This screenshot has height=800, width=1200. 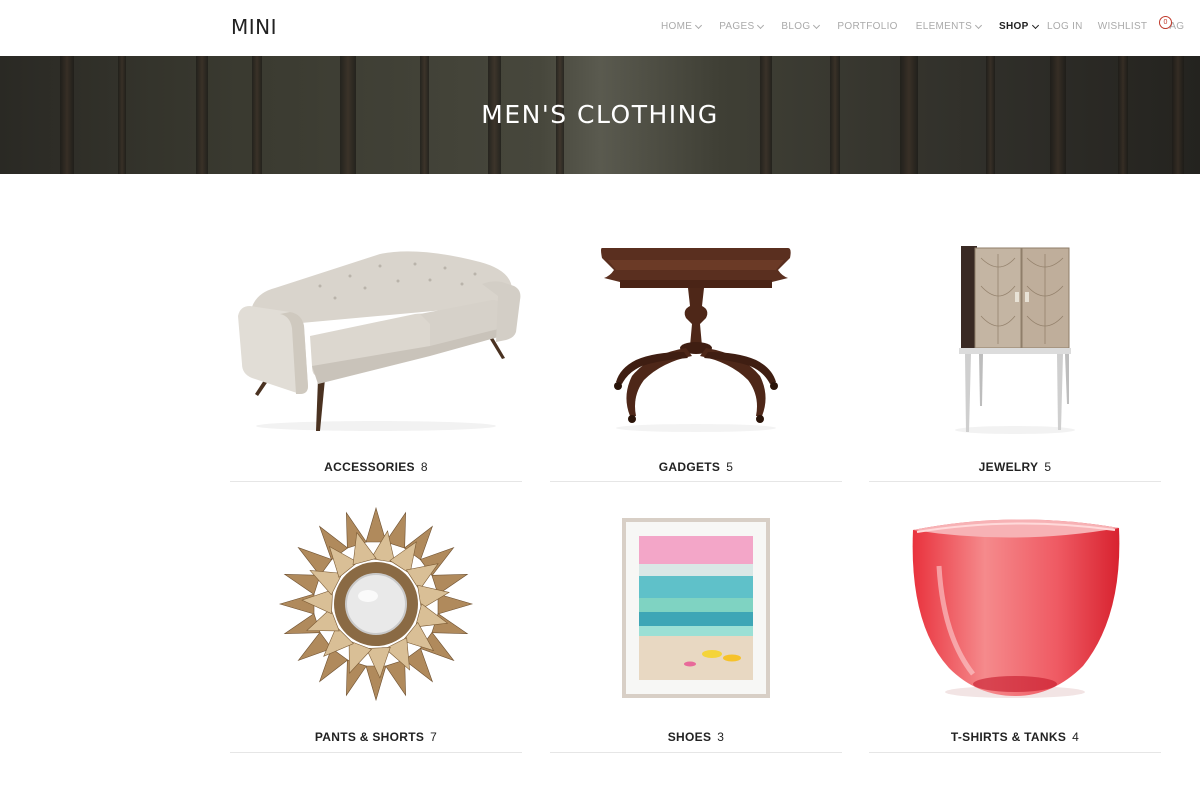 I want to click on category-card-shoes: SHOES 3, so click(x=696, y=629).